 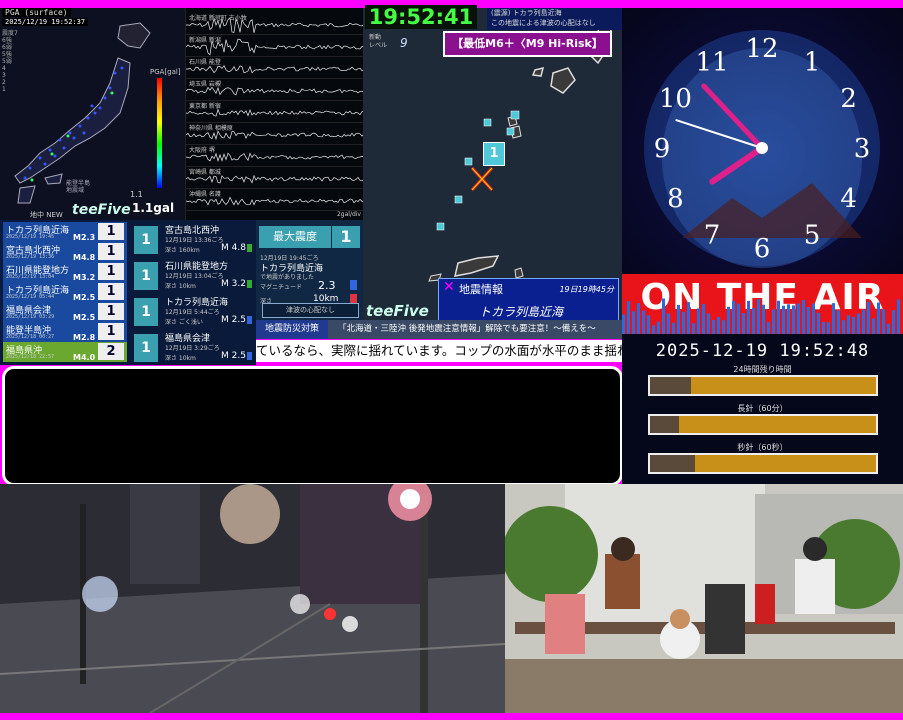 I want to click on quake-detail-item: 1 福島県会津 12月19日 3:29ごろ 深さ 10km M 2.5, so click(x=193, y=347).